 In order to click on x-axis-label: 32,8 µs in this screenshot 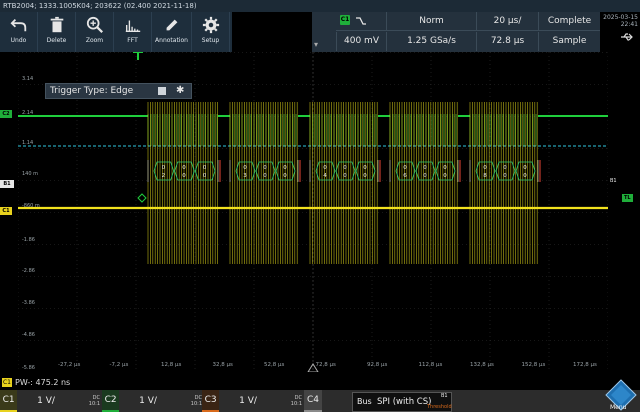, I will do `click(222, 365)`.